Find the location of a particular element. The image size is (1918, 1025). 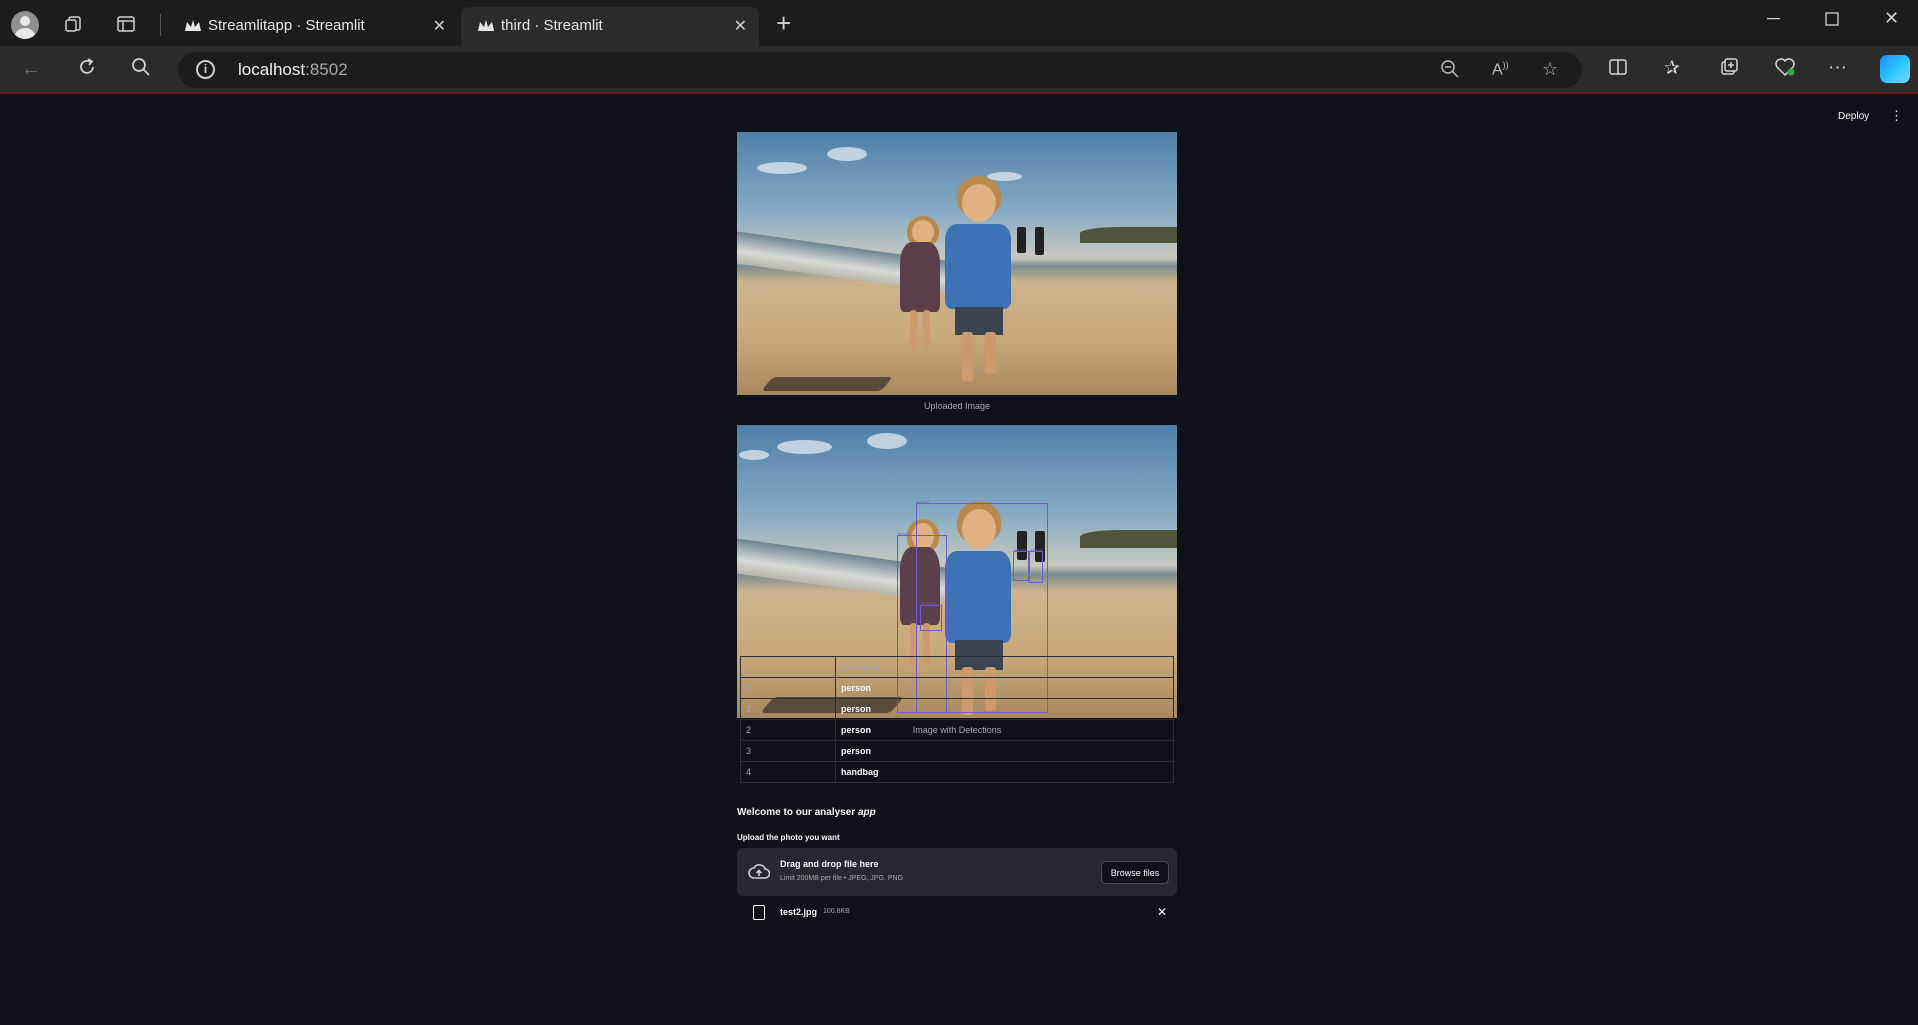

file-icon is located at coordinates (759, 912).